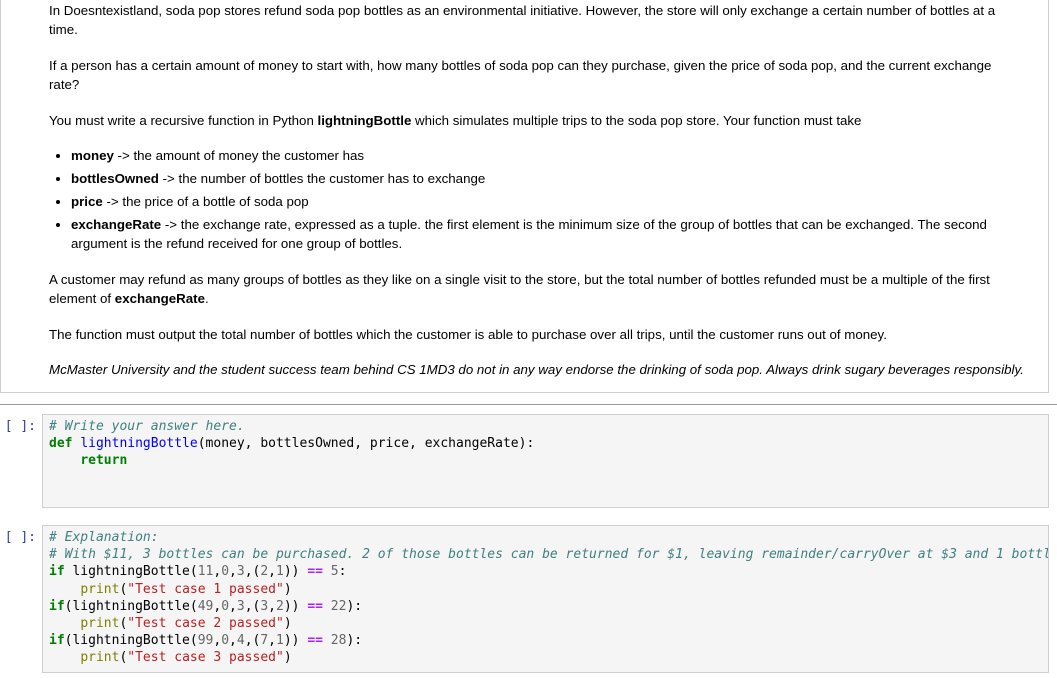  I want to click on code-token-number: 5, so click(334, 572).